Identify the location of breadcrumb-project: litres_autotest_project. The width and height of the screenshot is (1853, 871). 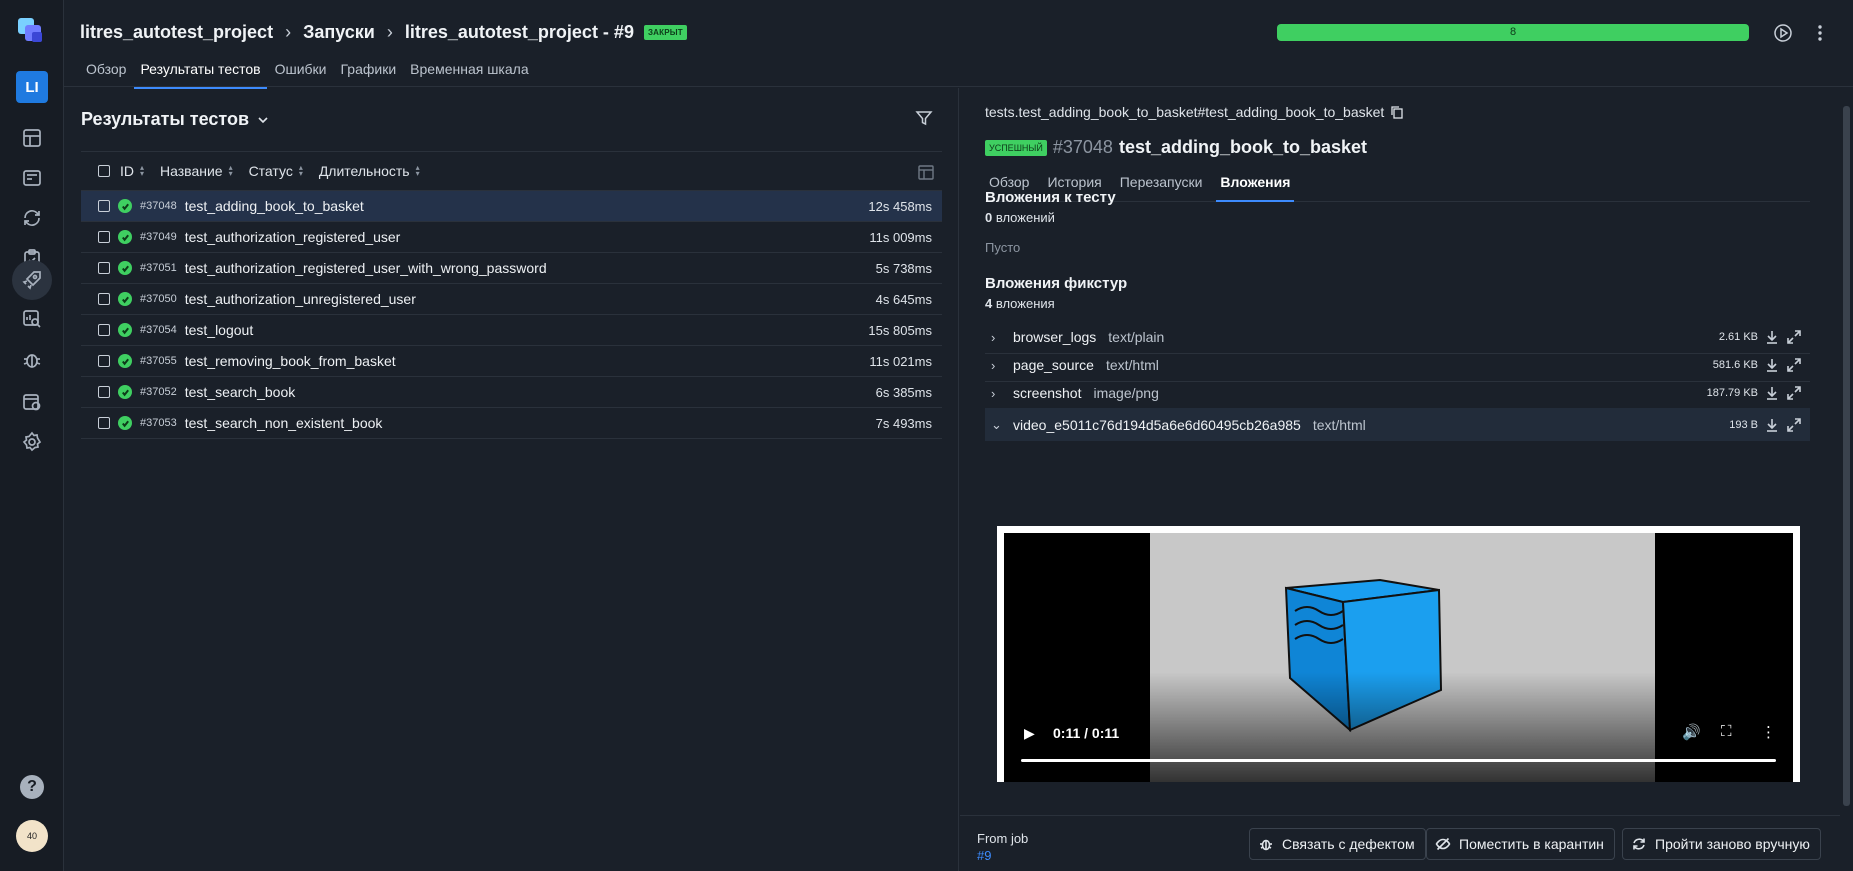
(176, 32).